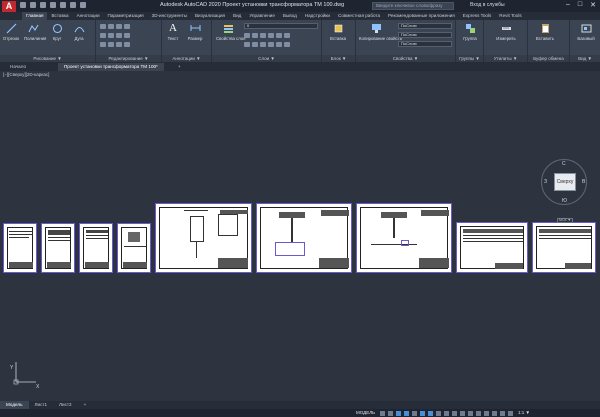 This screenshot has width=600, height=417. Describe the element at coordinates (338, 32) in the screenshot. I see `insert-block-button: Вставка` at that location.